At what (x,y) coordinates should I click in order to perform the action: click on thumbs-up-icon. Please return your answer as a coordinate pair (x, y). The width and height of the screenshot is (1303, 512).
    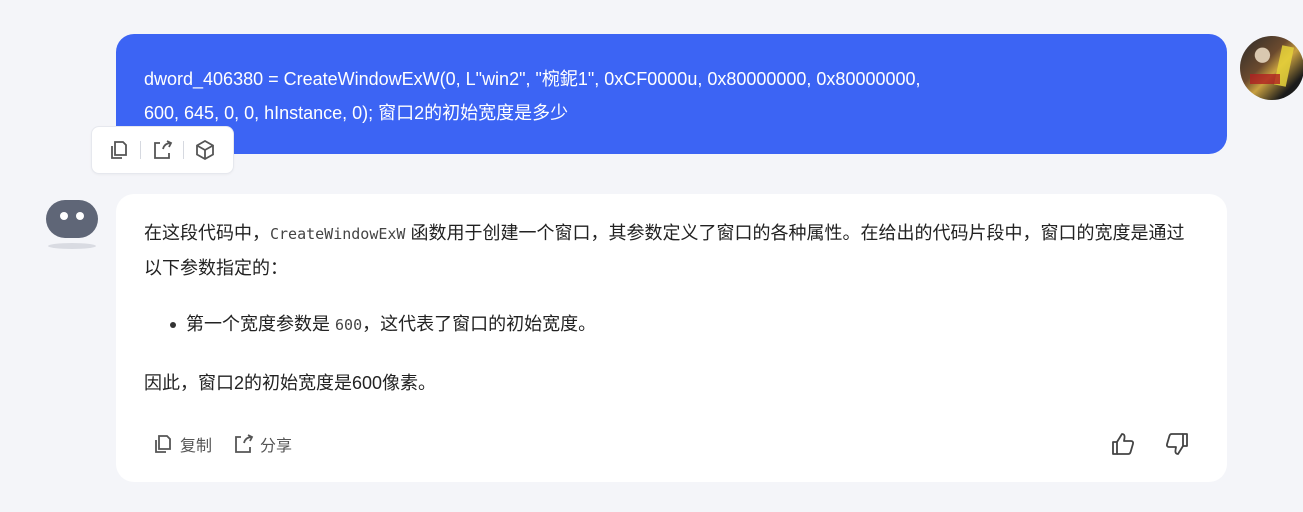
    Looking at the image, I should click on (1123, 444).